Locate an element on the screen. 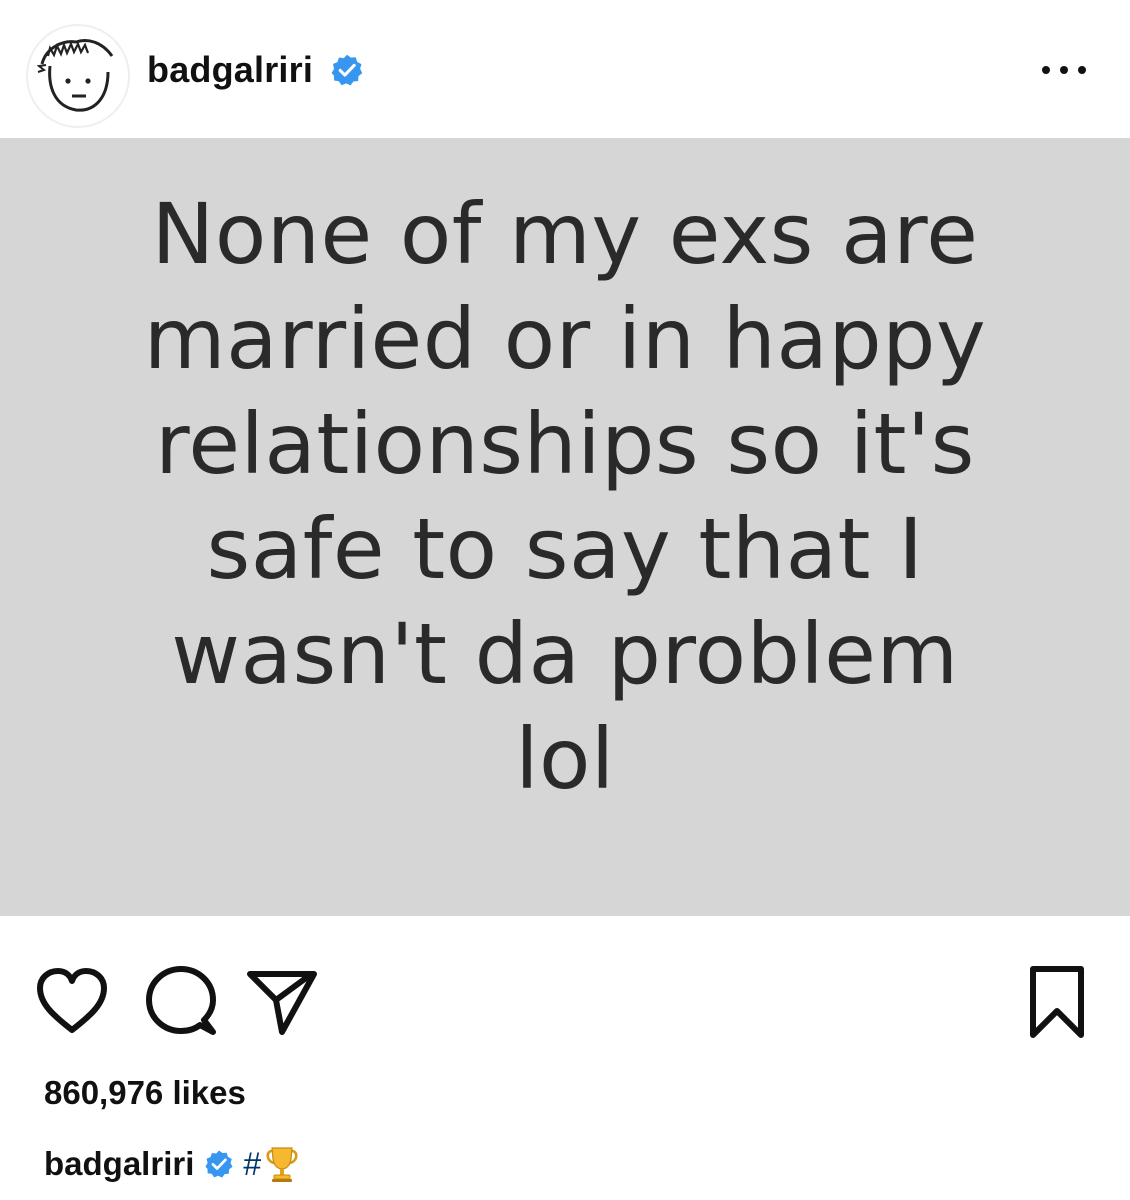 This screenshot has height=1200, width=1130. avatar is located at coordinates (78, 76).